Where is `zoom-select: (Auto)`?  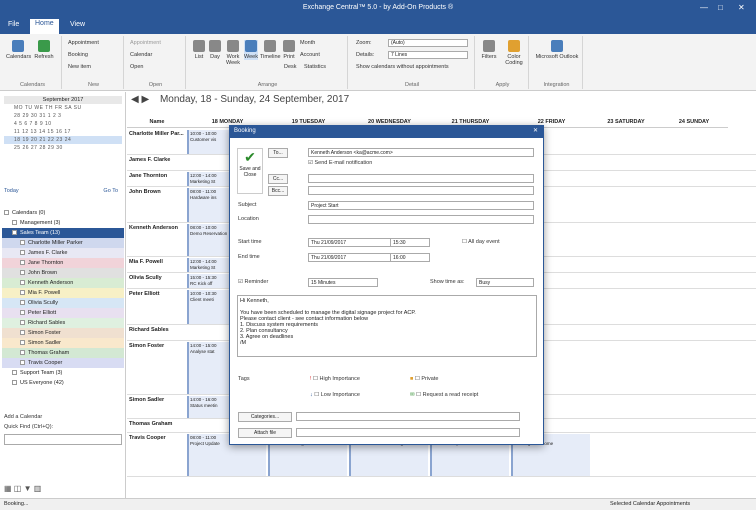
zoom-select: (Auto) is located at coordinates (428, 43).